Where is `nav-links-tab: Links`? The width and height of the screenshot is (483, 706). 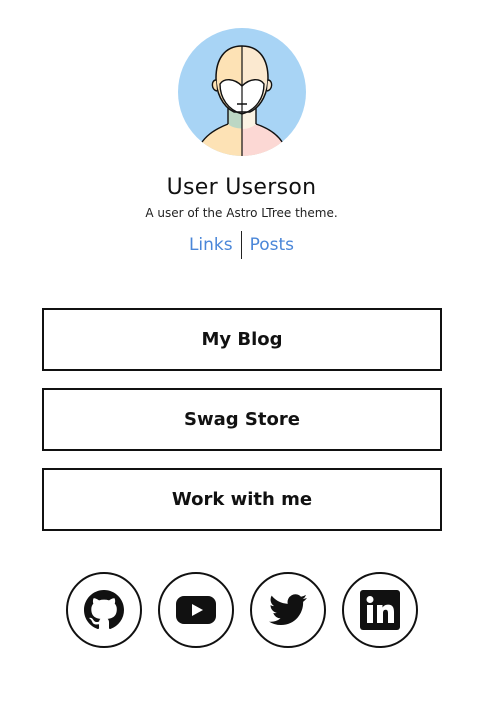
nav-links-tab: Links is located at coordinates (211, 245).